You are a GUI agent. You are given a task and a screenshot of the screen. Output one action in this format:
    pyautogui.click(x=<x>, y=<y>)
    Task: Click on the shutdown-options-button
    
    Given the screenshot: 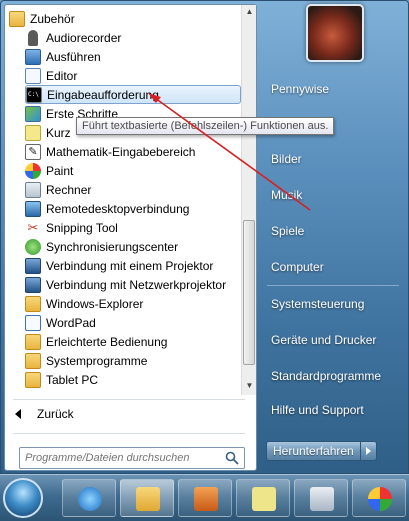 What is the action you would take?
    pyautogui.click(x=368, y=451)
    